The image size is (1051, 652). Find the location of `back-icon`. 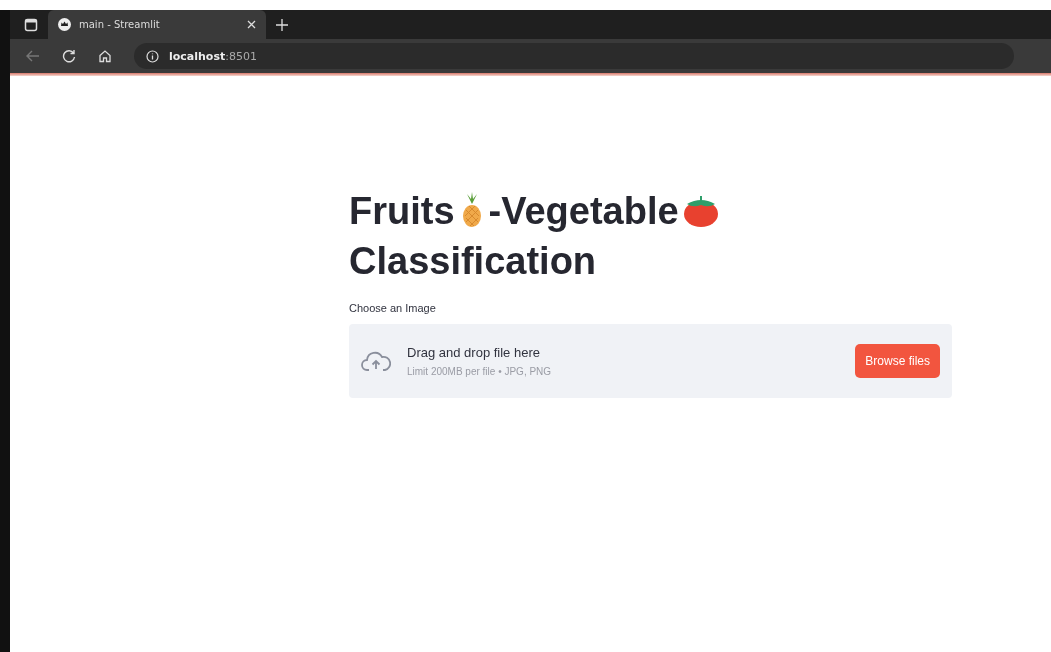

back-icon is located at coordinates (33, 56).